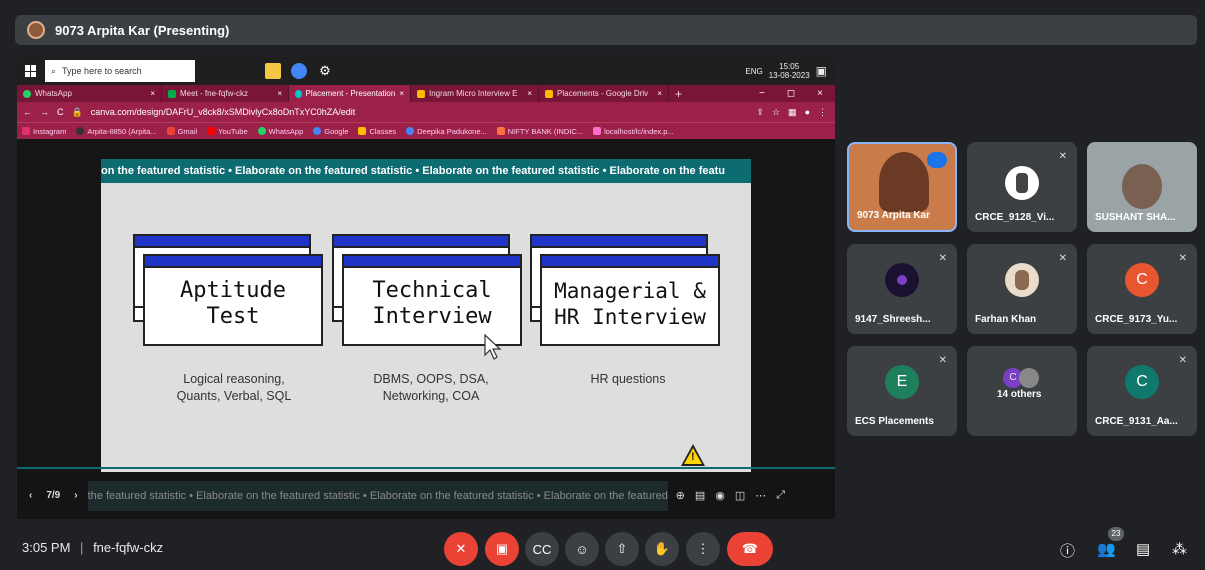  I want to click on speaking-indicator-icon, so click(937, 160).